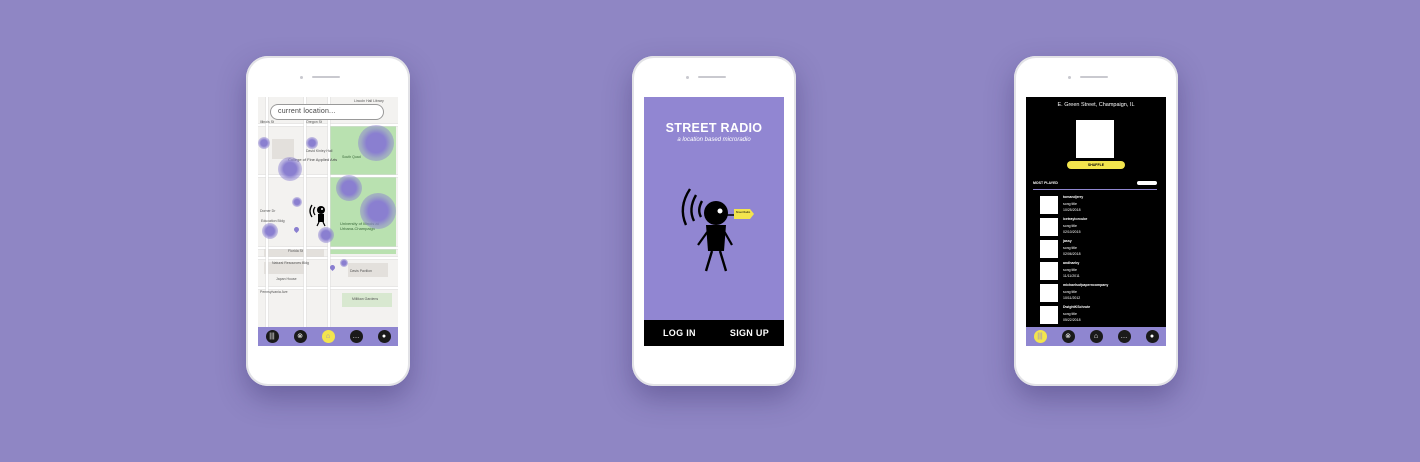 This screenshot has height=462, width=1420. Describe the element at coordinates (1071, 276) in the screenshot. I see `song-date: 11/11/2011` at that location.